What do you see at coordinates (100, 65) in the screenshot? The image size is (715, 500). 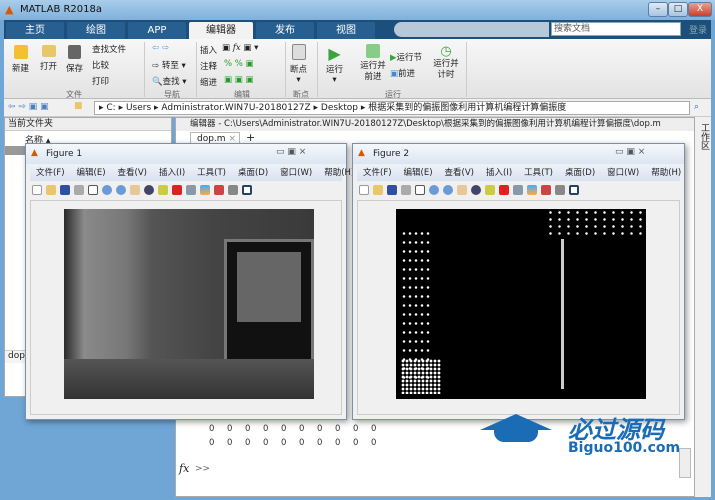 I see `compare-button: 比较` at bounding box center [100, 65].